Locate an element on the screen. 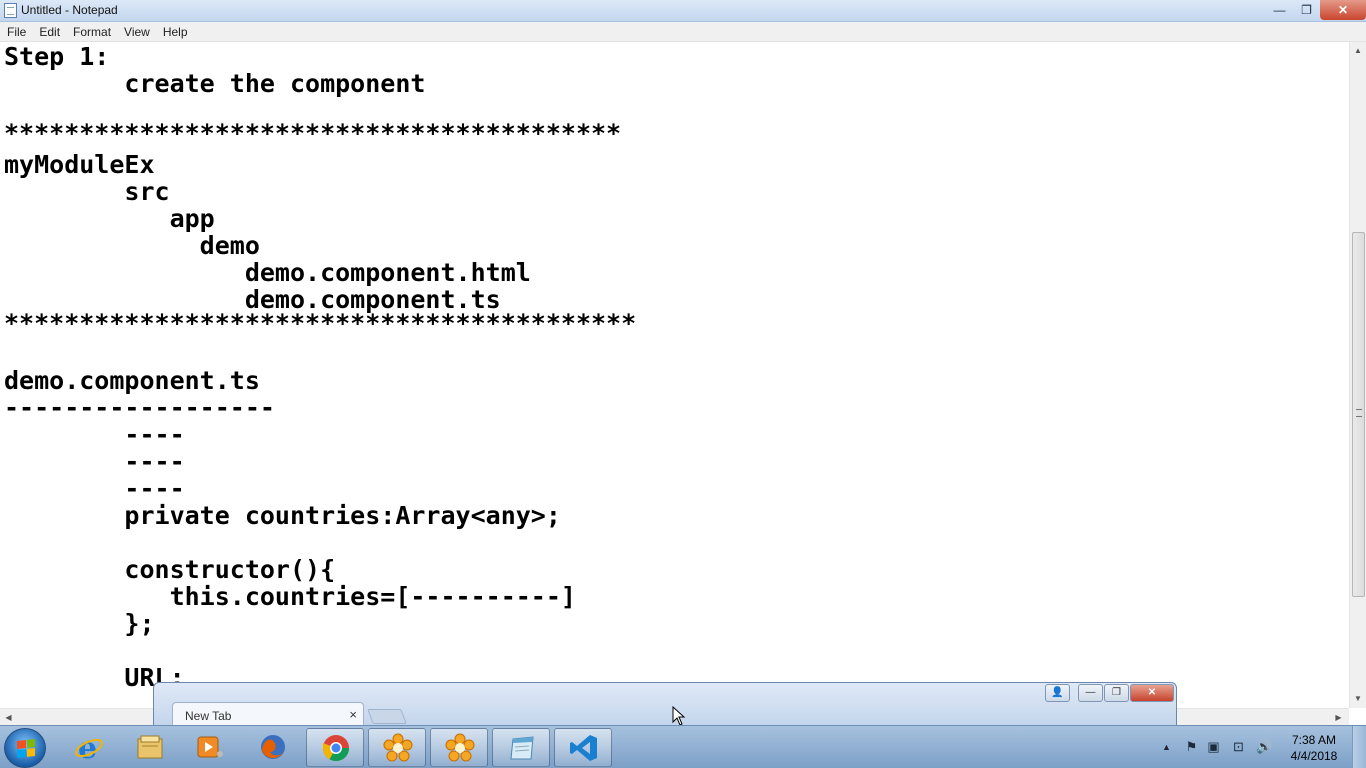 This screenshot has width=1366, height=768. taskbar-media-player is located at coordinates (210, 747).